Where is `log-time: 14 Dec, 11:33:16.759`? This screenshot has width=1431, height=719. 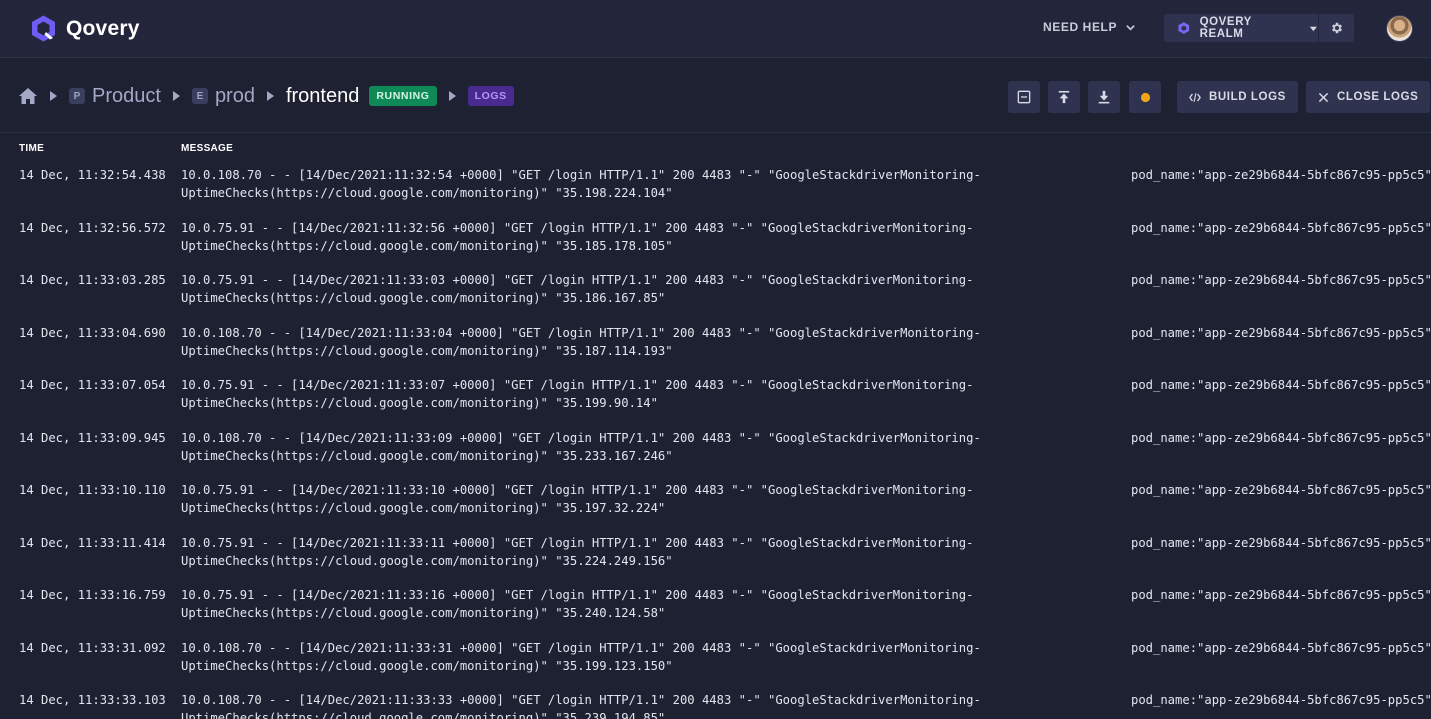
log-time: 14 Dec, 11:33:16.759 is located at coordinates (92, 595).